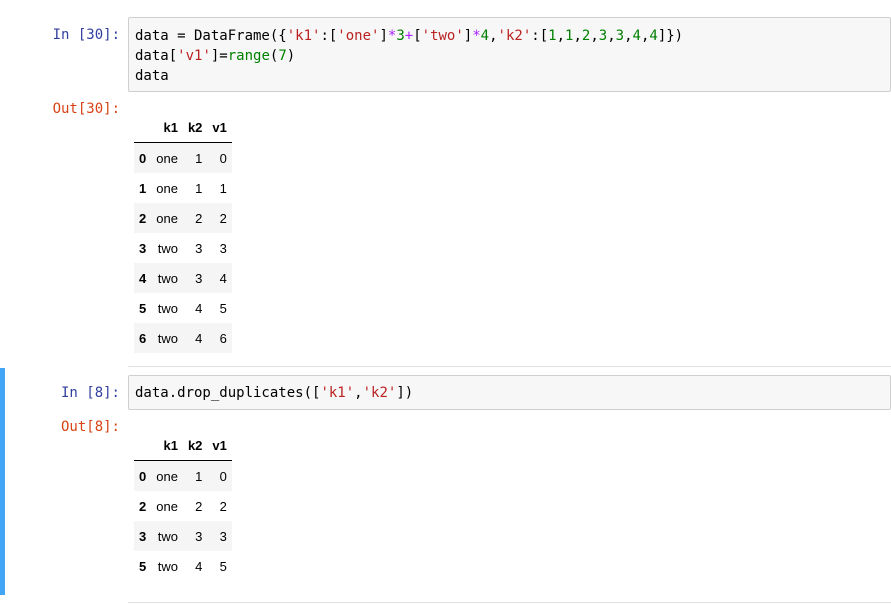  I want to click on code-line: data.drop_duplicates(['k1','k2']), so click(509, 393).